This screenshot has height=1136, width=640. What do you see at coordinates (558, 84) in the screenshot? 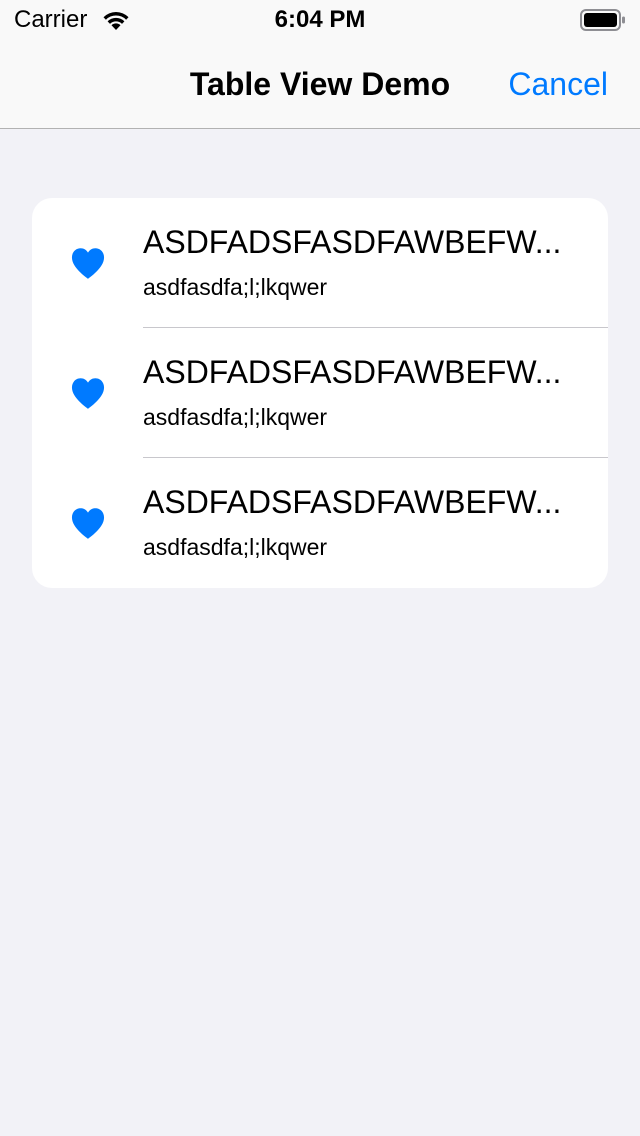
I see `cancel-button: Cancel` at bounding box center [558, 84].